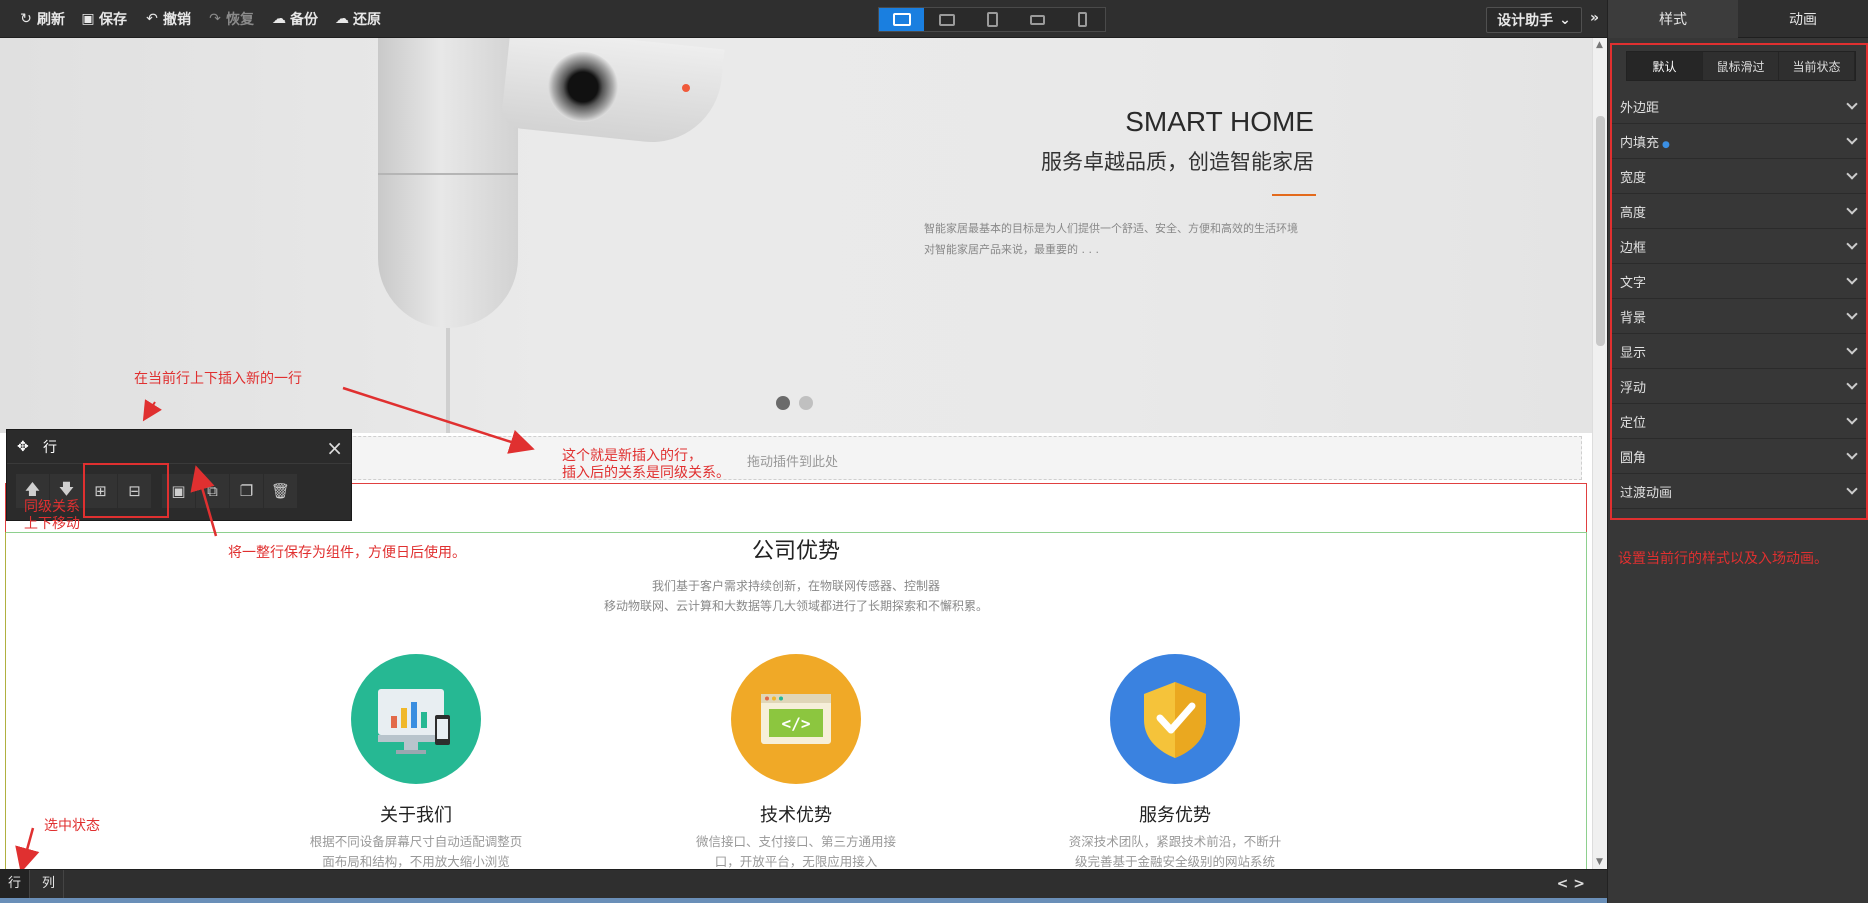 The width and height of the screenshot is (1868, 903). Describe the element at coordinates (1723, 559) in the screenshot. I see `annotation-style-note: 设置当前行的样式以及入场动画。` at that location.